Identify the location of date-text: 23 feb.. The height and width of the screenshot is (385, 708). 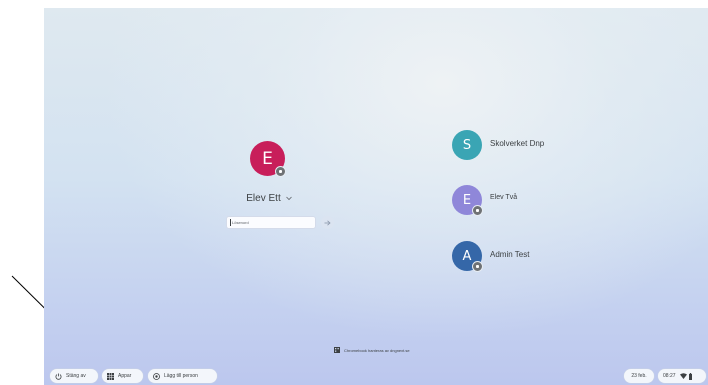
(639, 376).